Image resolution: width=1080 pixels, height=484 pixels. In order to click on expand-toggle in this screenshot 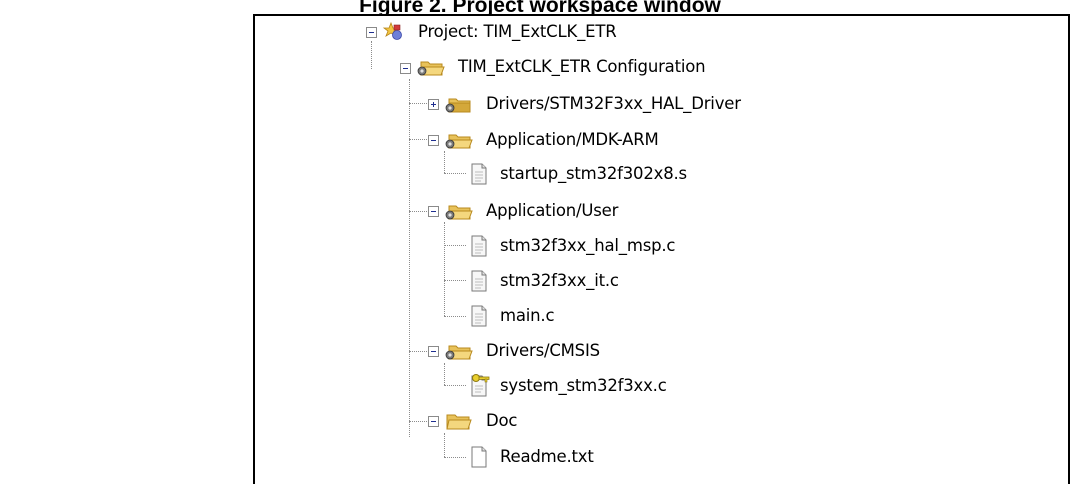, I will do `click(433, 104)`.